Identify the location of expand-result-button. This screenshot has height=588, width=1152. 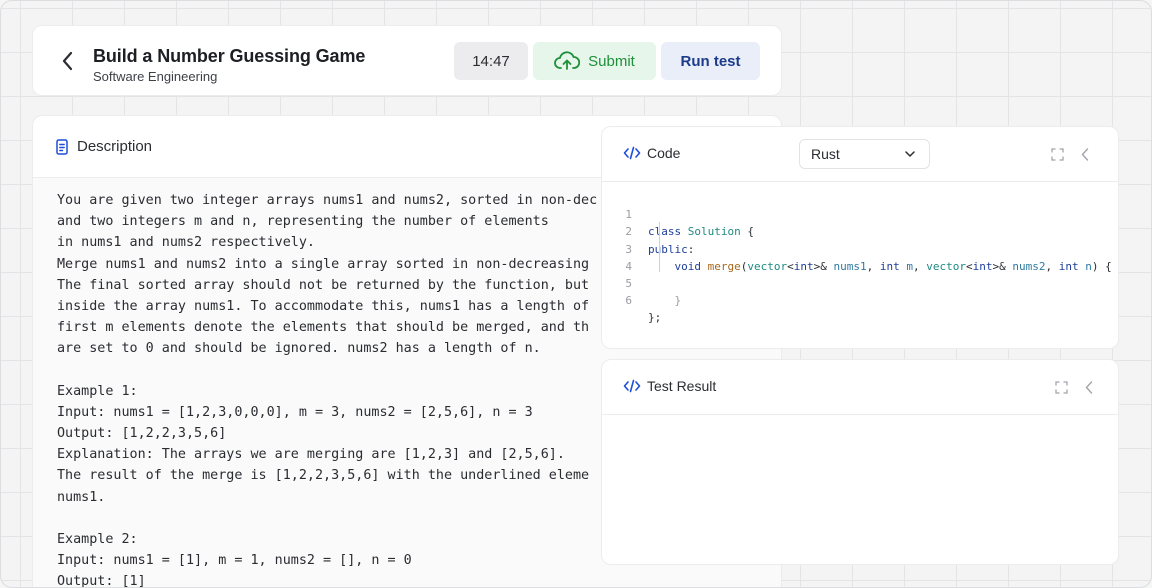
(1061, 387).